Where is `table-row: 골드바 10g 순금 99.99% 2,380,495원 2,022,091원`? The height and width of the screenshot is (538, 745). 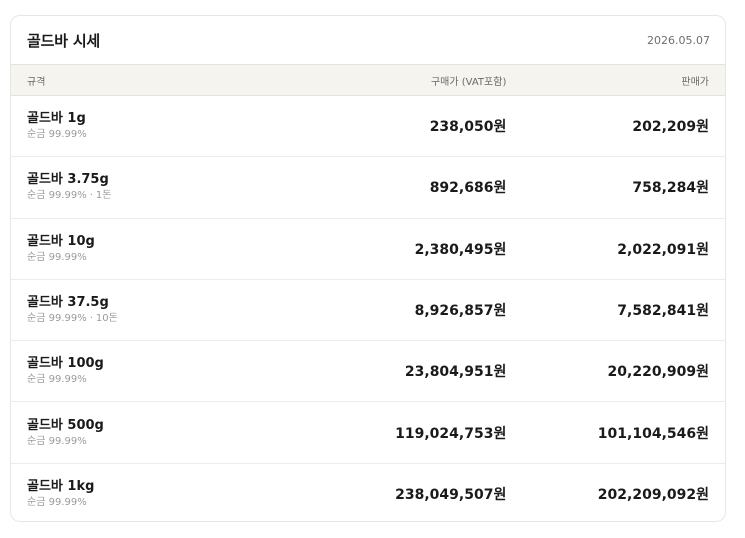 table-row: 골드바 10g 순금 99.99% 2,380,495원 2,022,091원 is located at coordinates (368, 249).